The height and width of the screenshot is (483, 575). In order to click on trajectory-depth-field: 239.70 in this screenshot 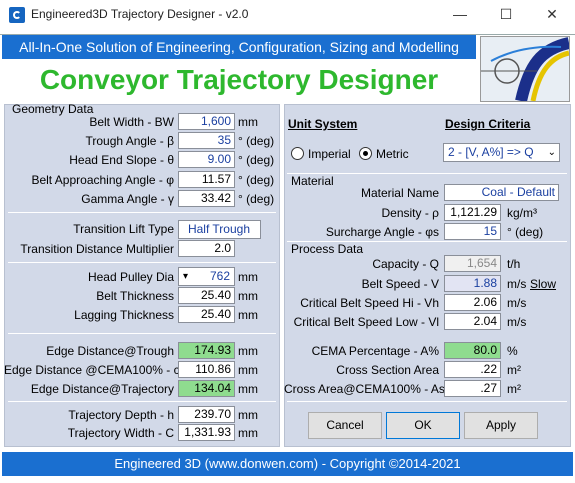, I will do `click(206, 414)`.